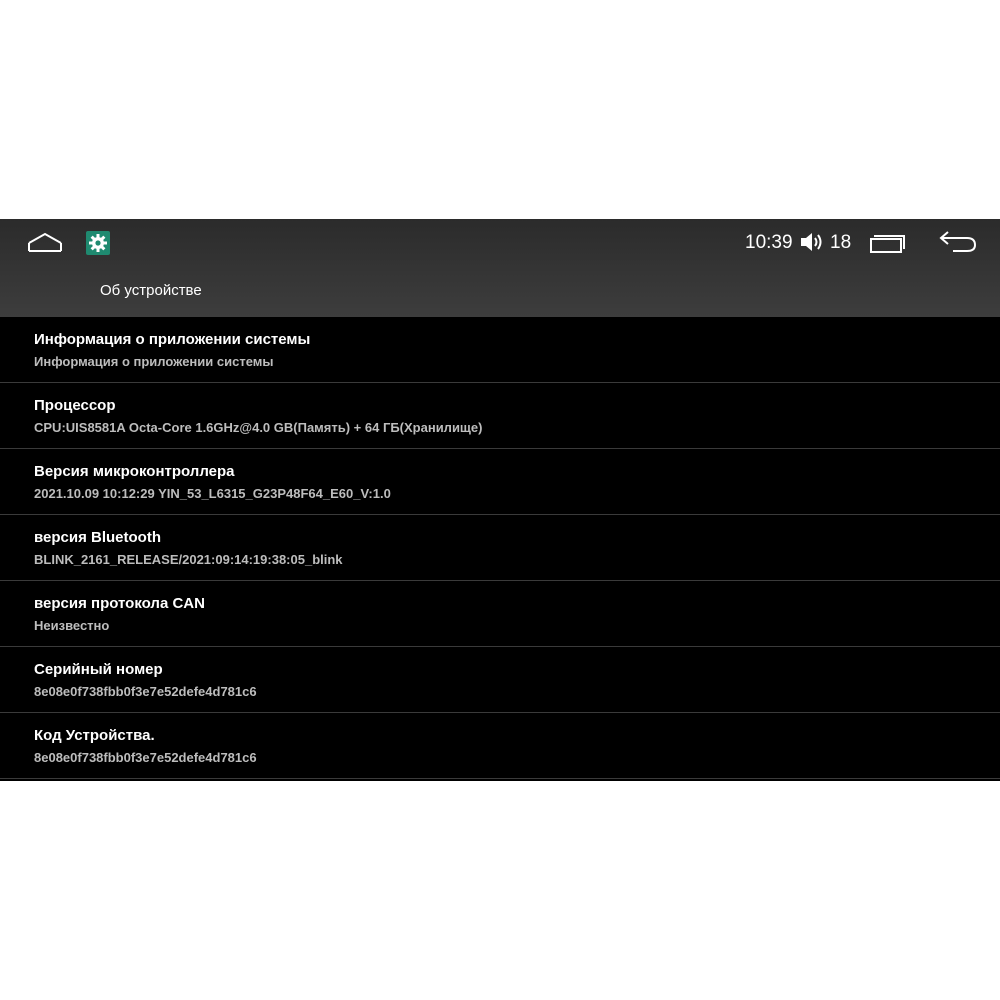 The width and height of the screenshot is (1000, 1000). I want to click on item-title: версия Bluetooth, so click(97, 537).